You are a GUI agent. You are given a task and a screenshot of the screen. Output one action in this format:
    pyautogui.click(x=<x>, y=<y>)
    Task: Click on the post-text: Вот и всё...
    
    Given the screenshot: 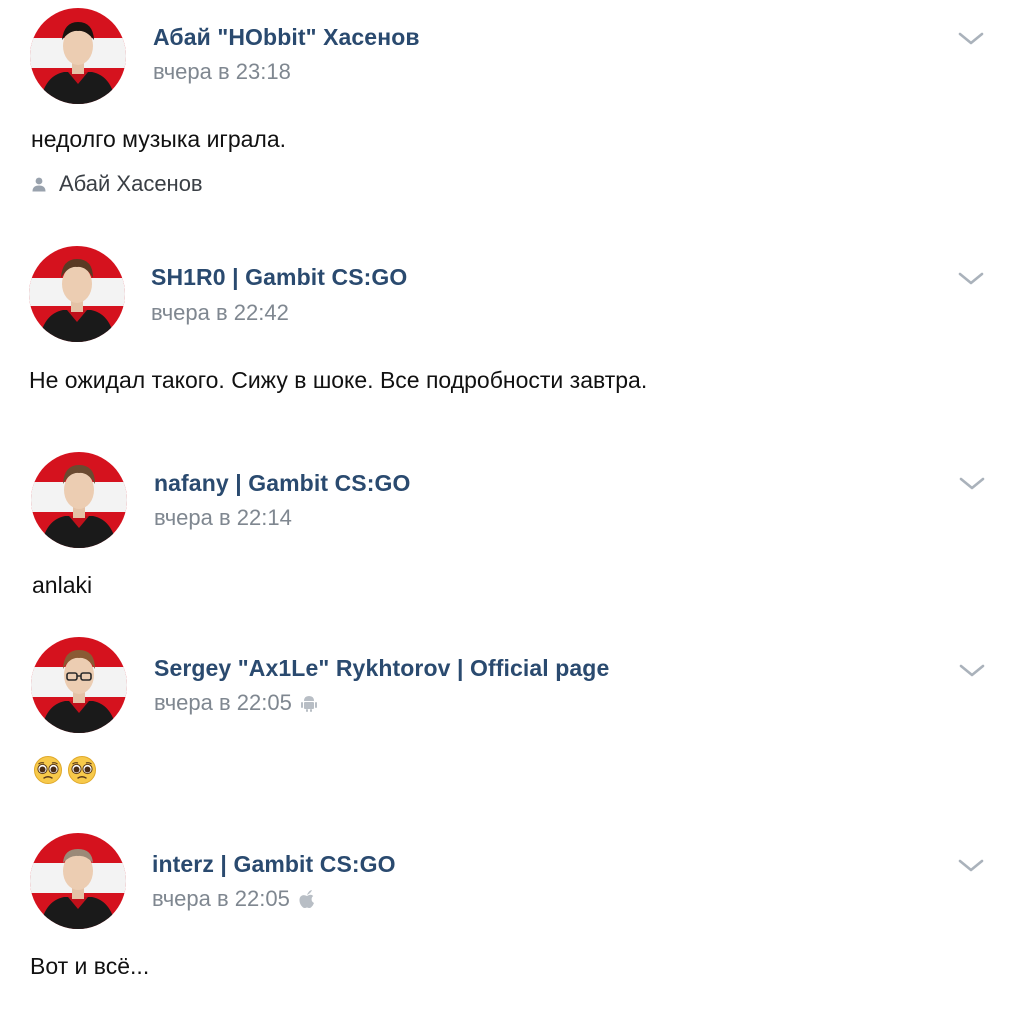 What is the action you would take?
    pyautogui.click(x=90, y=966)
    